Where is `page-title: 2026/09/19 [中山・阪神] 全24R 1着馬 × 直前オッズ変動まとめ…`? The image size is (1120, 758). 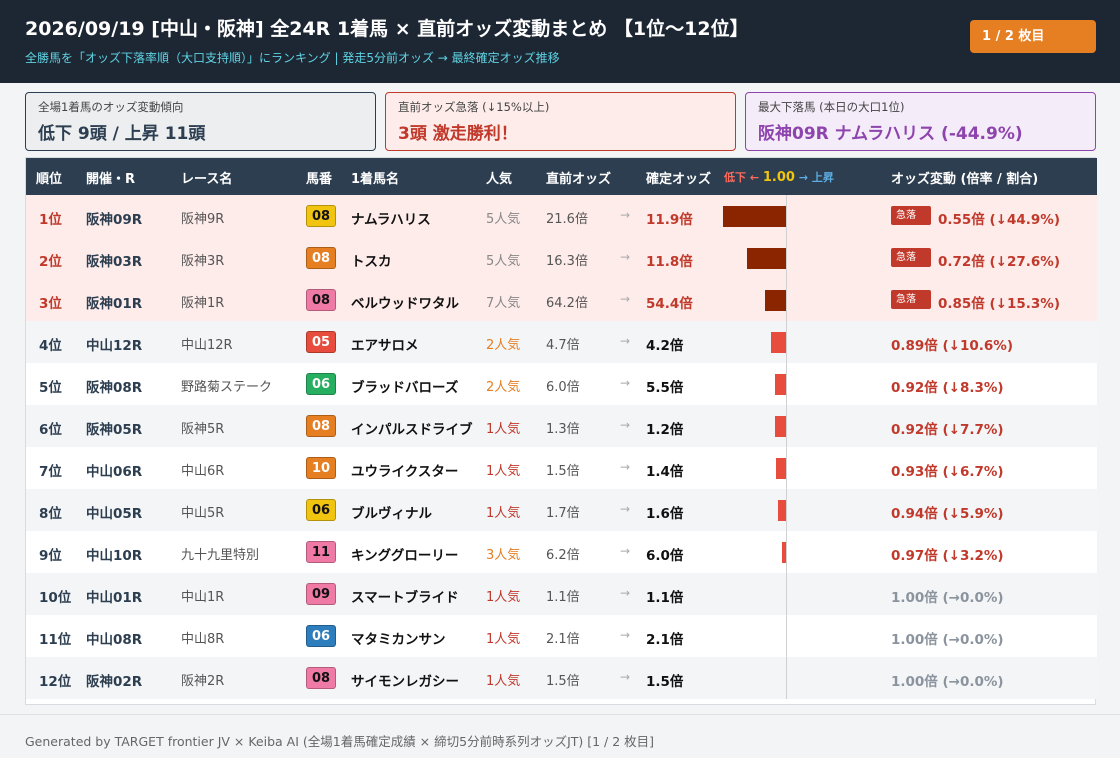 page-title: 2026/09/19 [中山・阪神] 全24R 1着馬 × 直前オッズ変動まとめ… is located at coordinates (387, 29).